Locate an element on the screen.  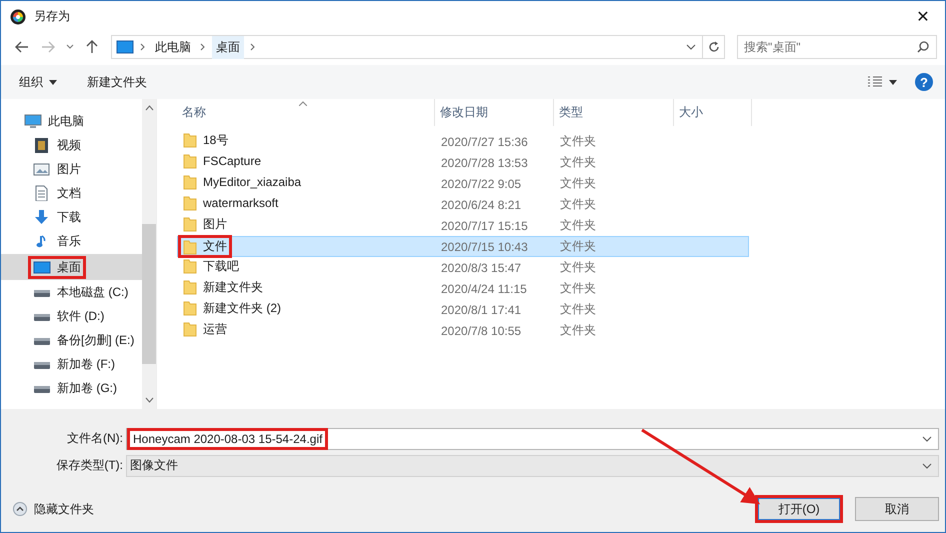
sidebar-item: 新加卷 (G:) is located at coordinates (71, 388).